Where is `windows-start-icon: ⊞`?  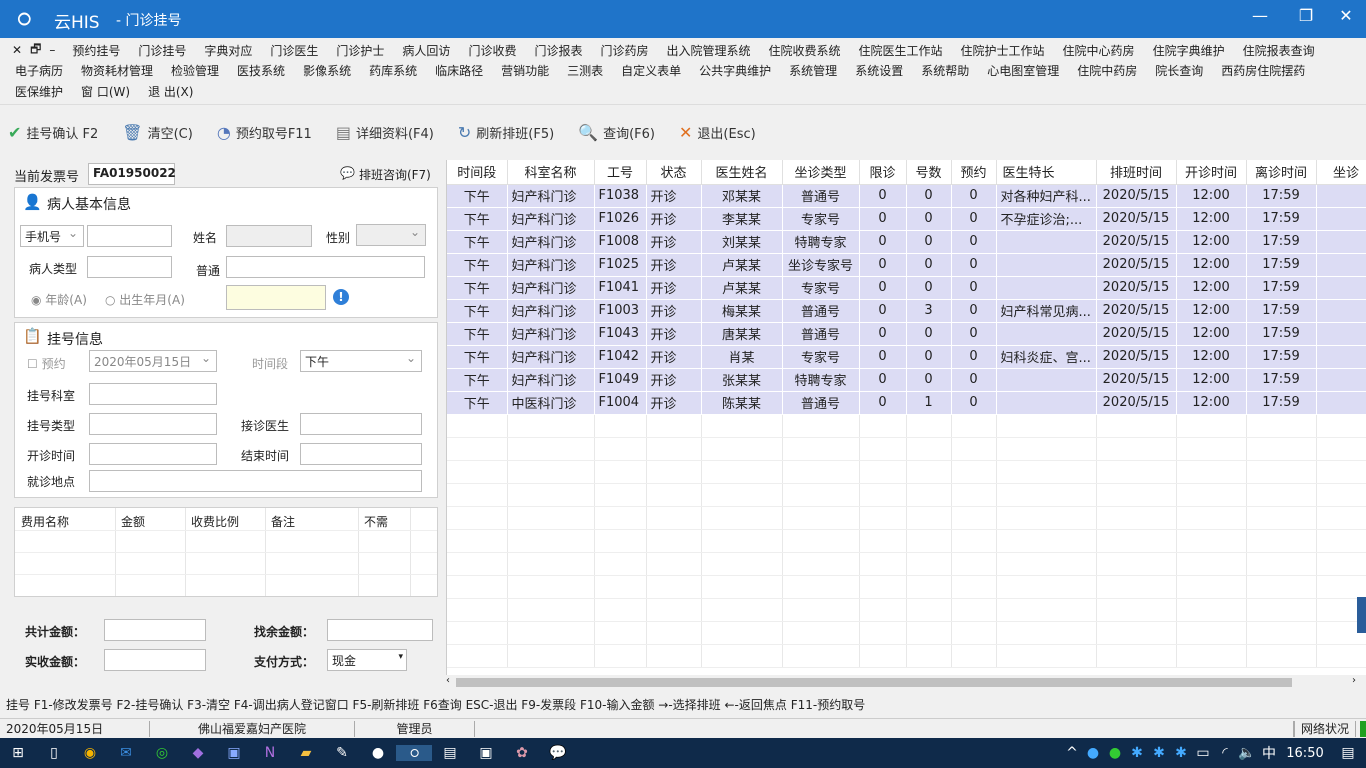 windows-start-icon: ⊞ is located at coordinates (18, 753).